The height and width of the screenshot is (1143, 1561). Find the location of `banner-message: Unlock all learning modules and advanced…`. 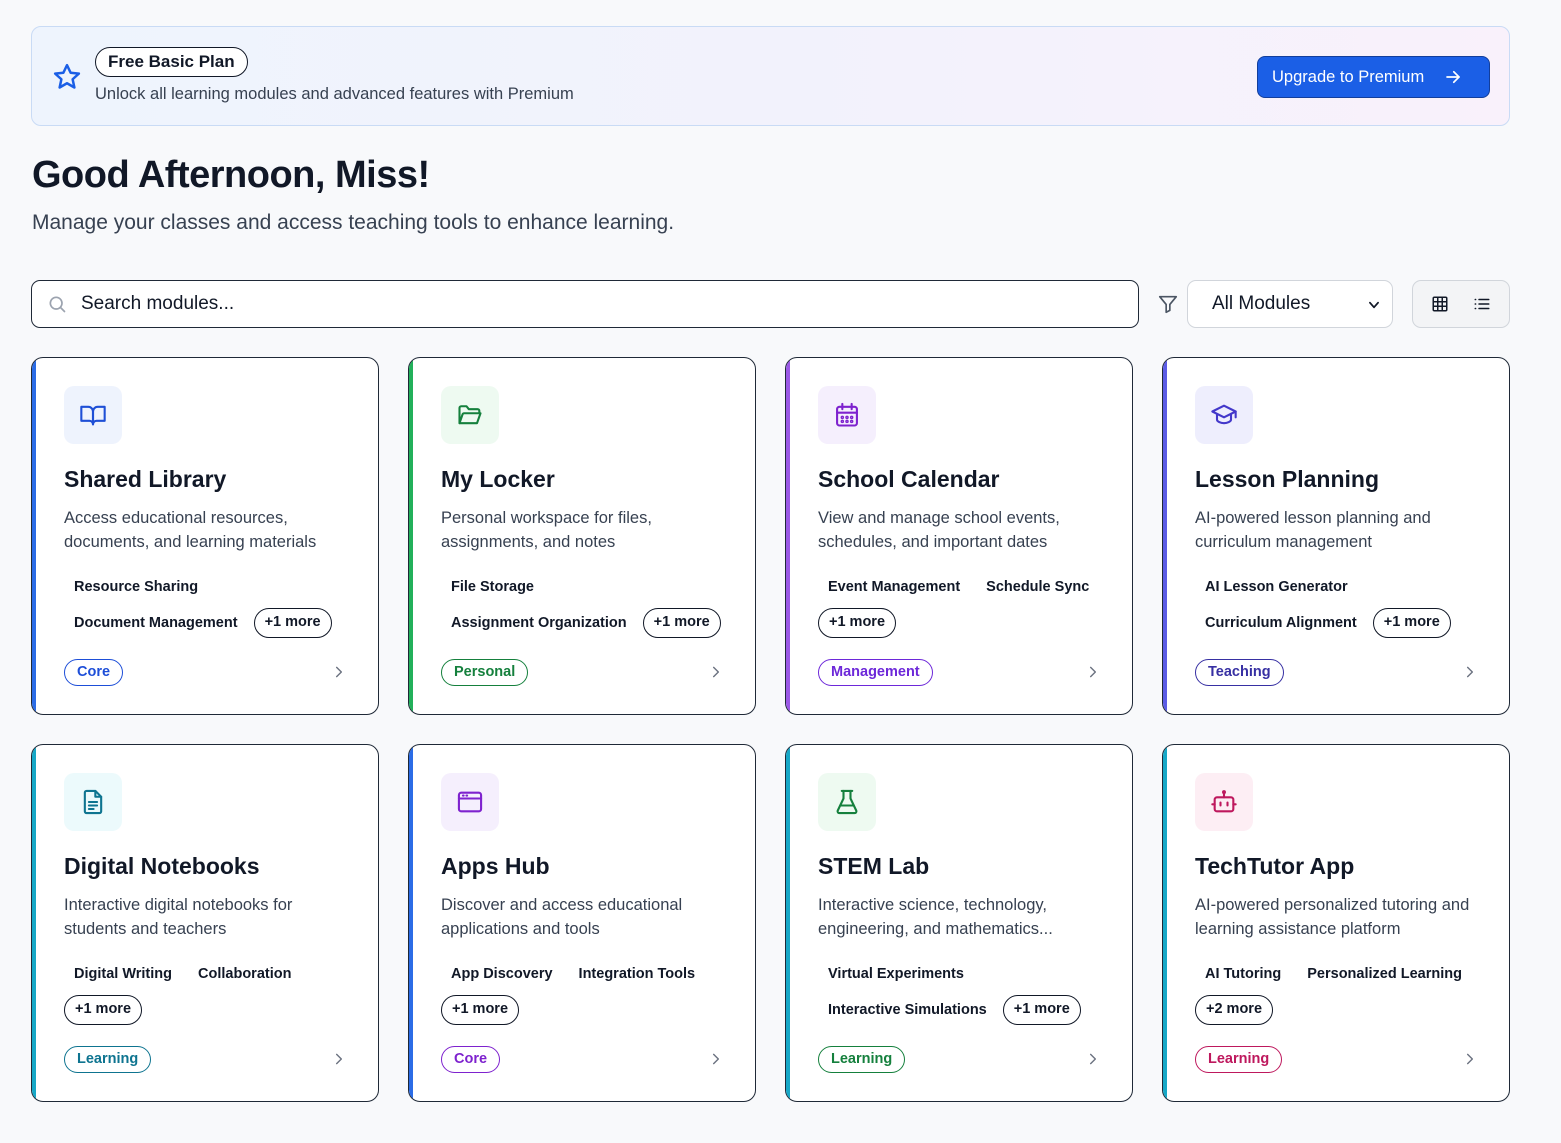

banner-message: Unlock all learning modules and advanced… is located at coordinates (334, 94).